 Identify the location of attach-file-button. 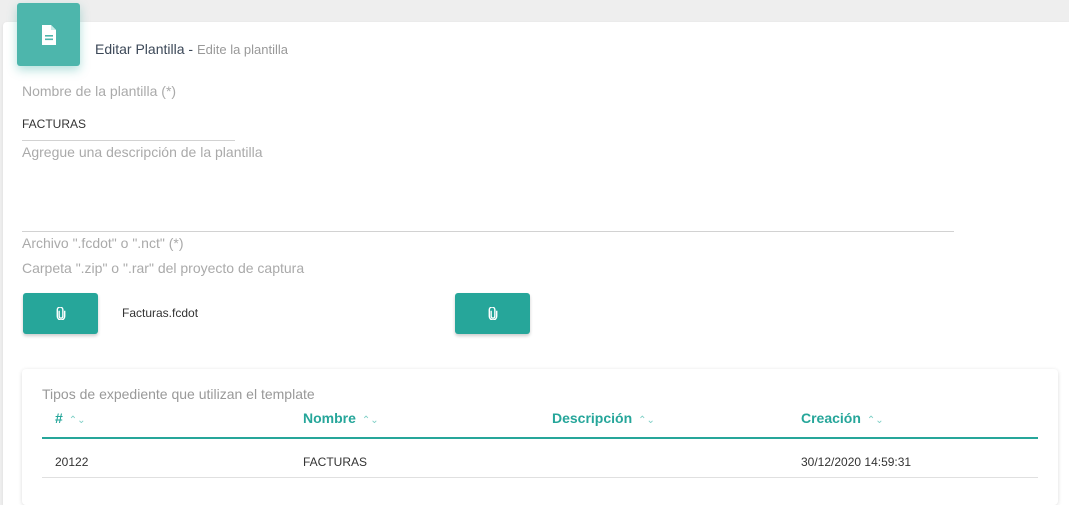
(60, 313).